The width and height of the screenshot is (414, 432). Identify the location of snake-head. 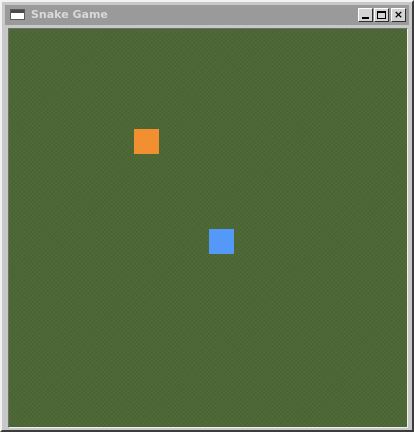
(221, 241).